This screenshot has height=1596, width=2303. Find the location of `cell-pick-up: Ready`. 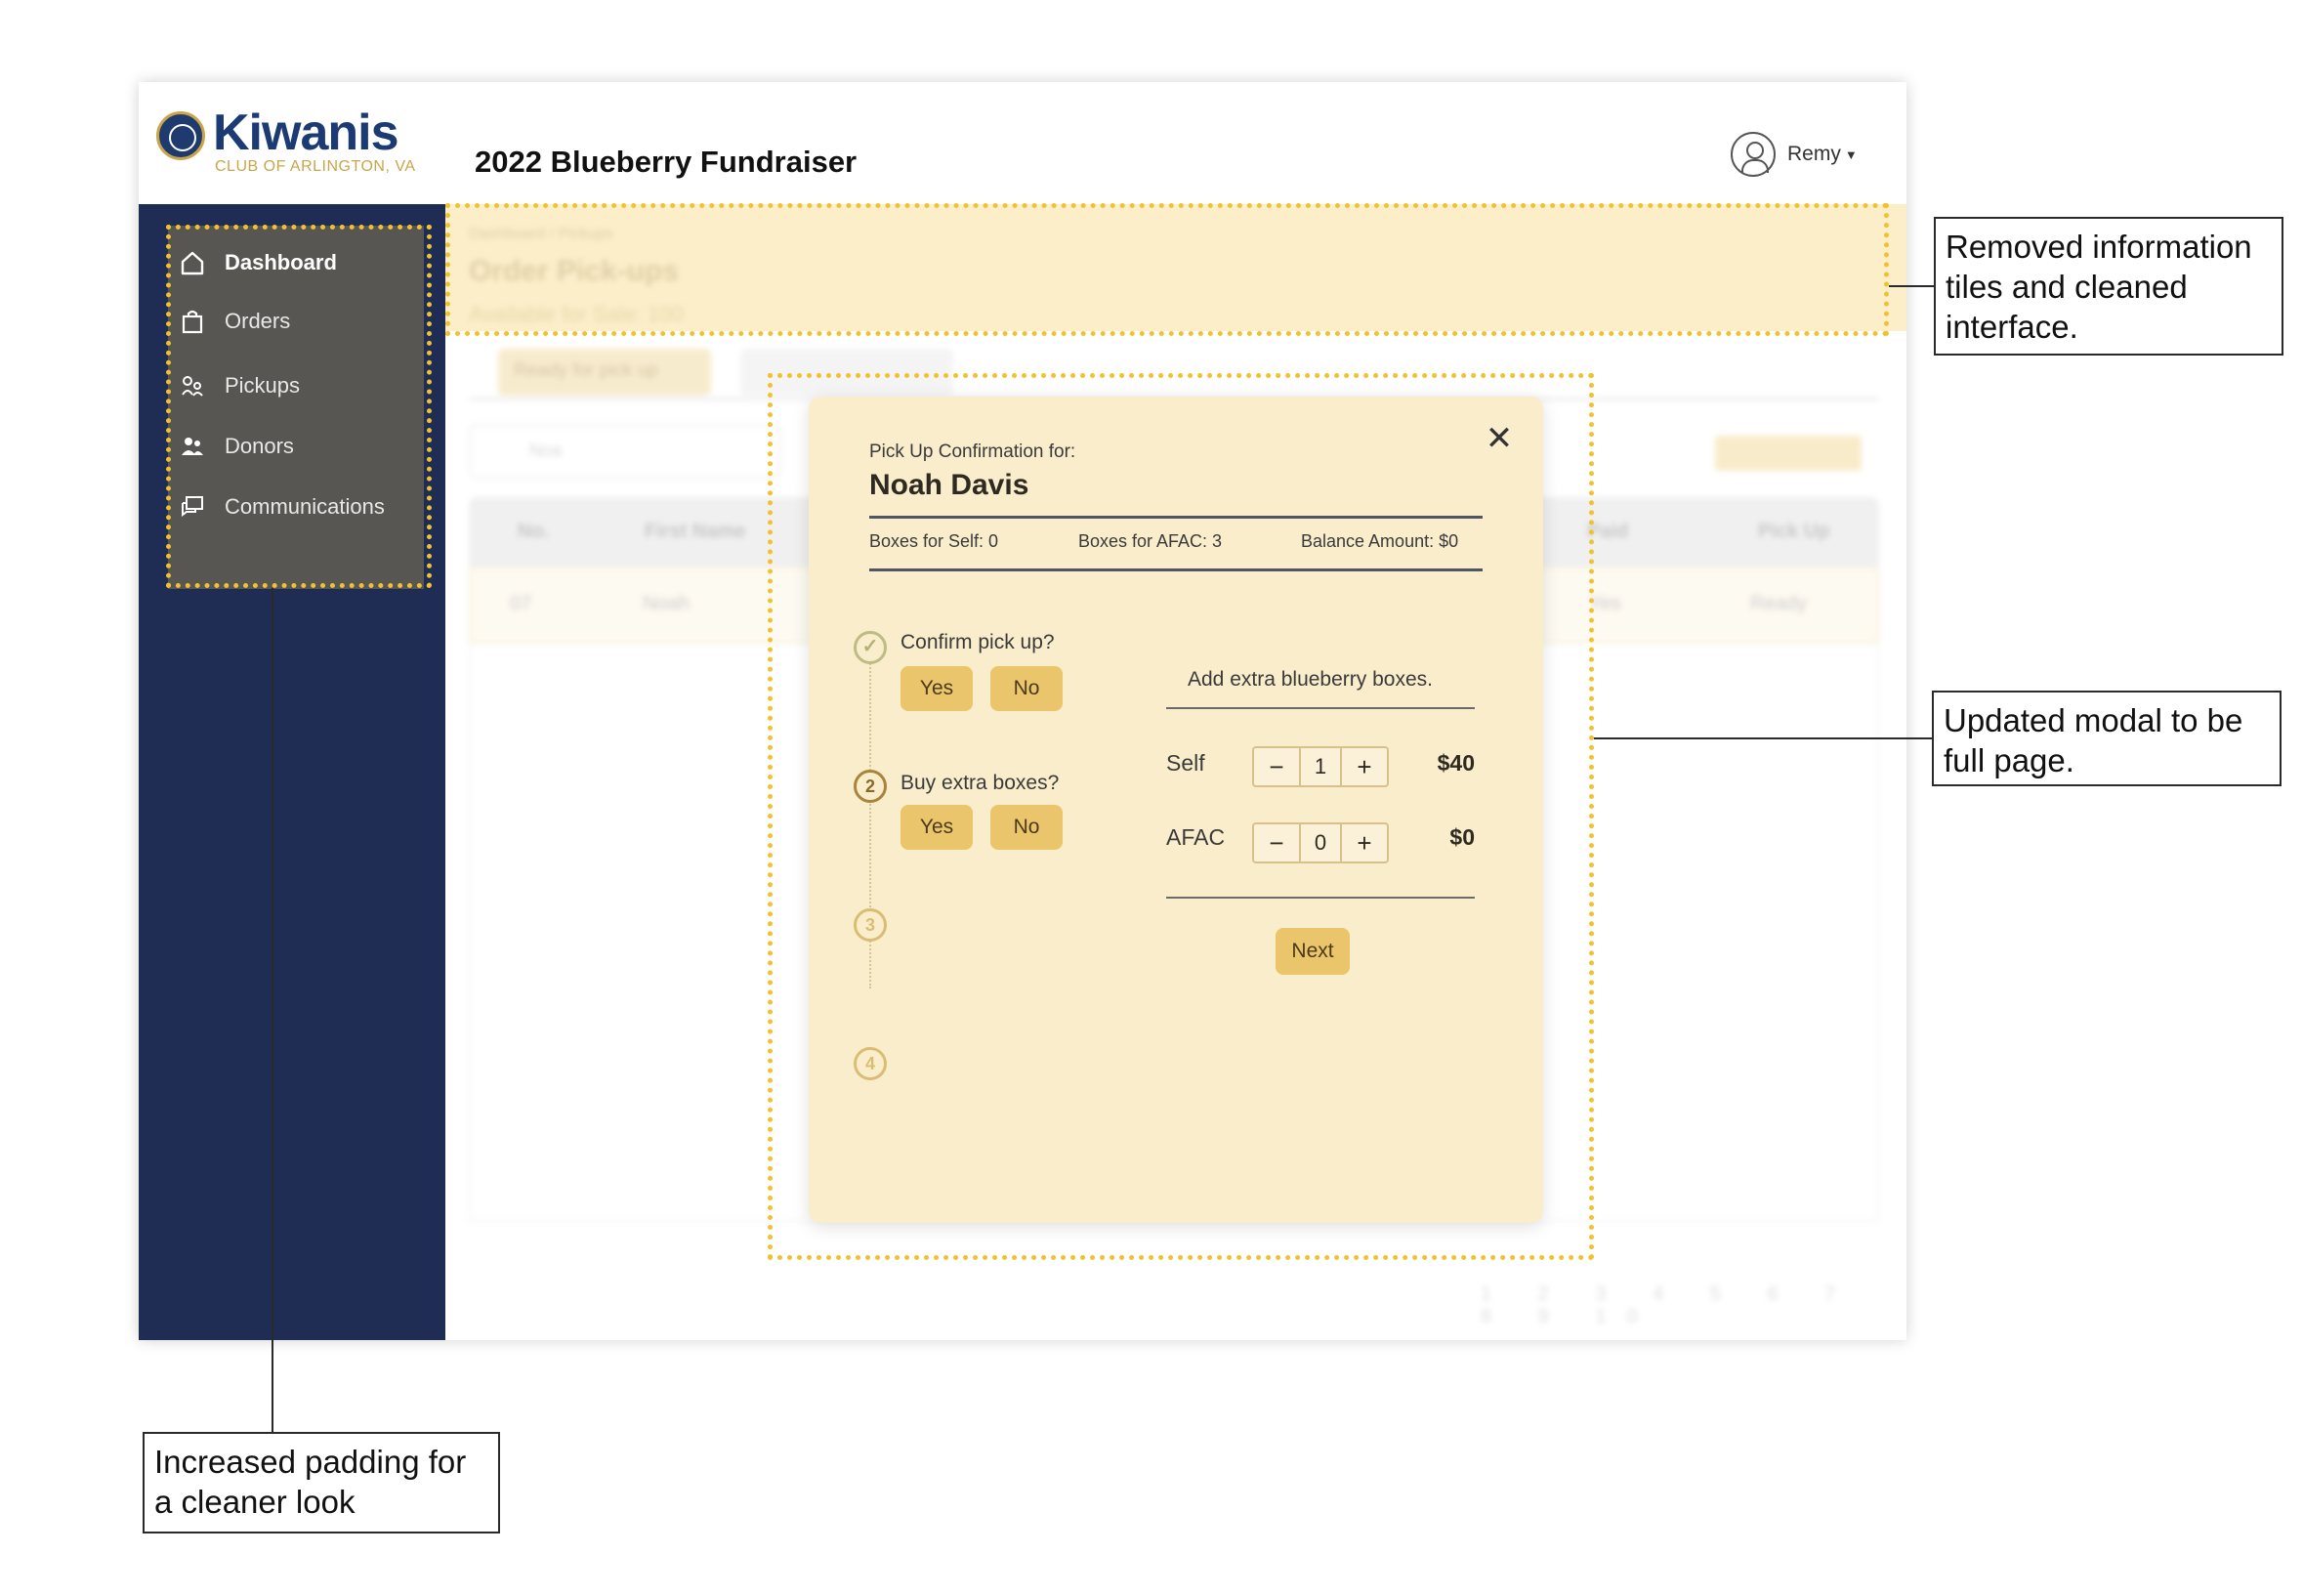

cell-pick-up: Ready is located at coordinates (1779, 603).